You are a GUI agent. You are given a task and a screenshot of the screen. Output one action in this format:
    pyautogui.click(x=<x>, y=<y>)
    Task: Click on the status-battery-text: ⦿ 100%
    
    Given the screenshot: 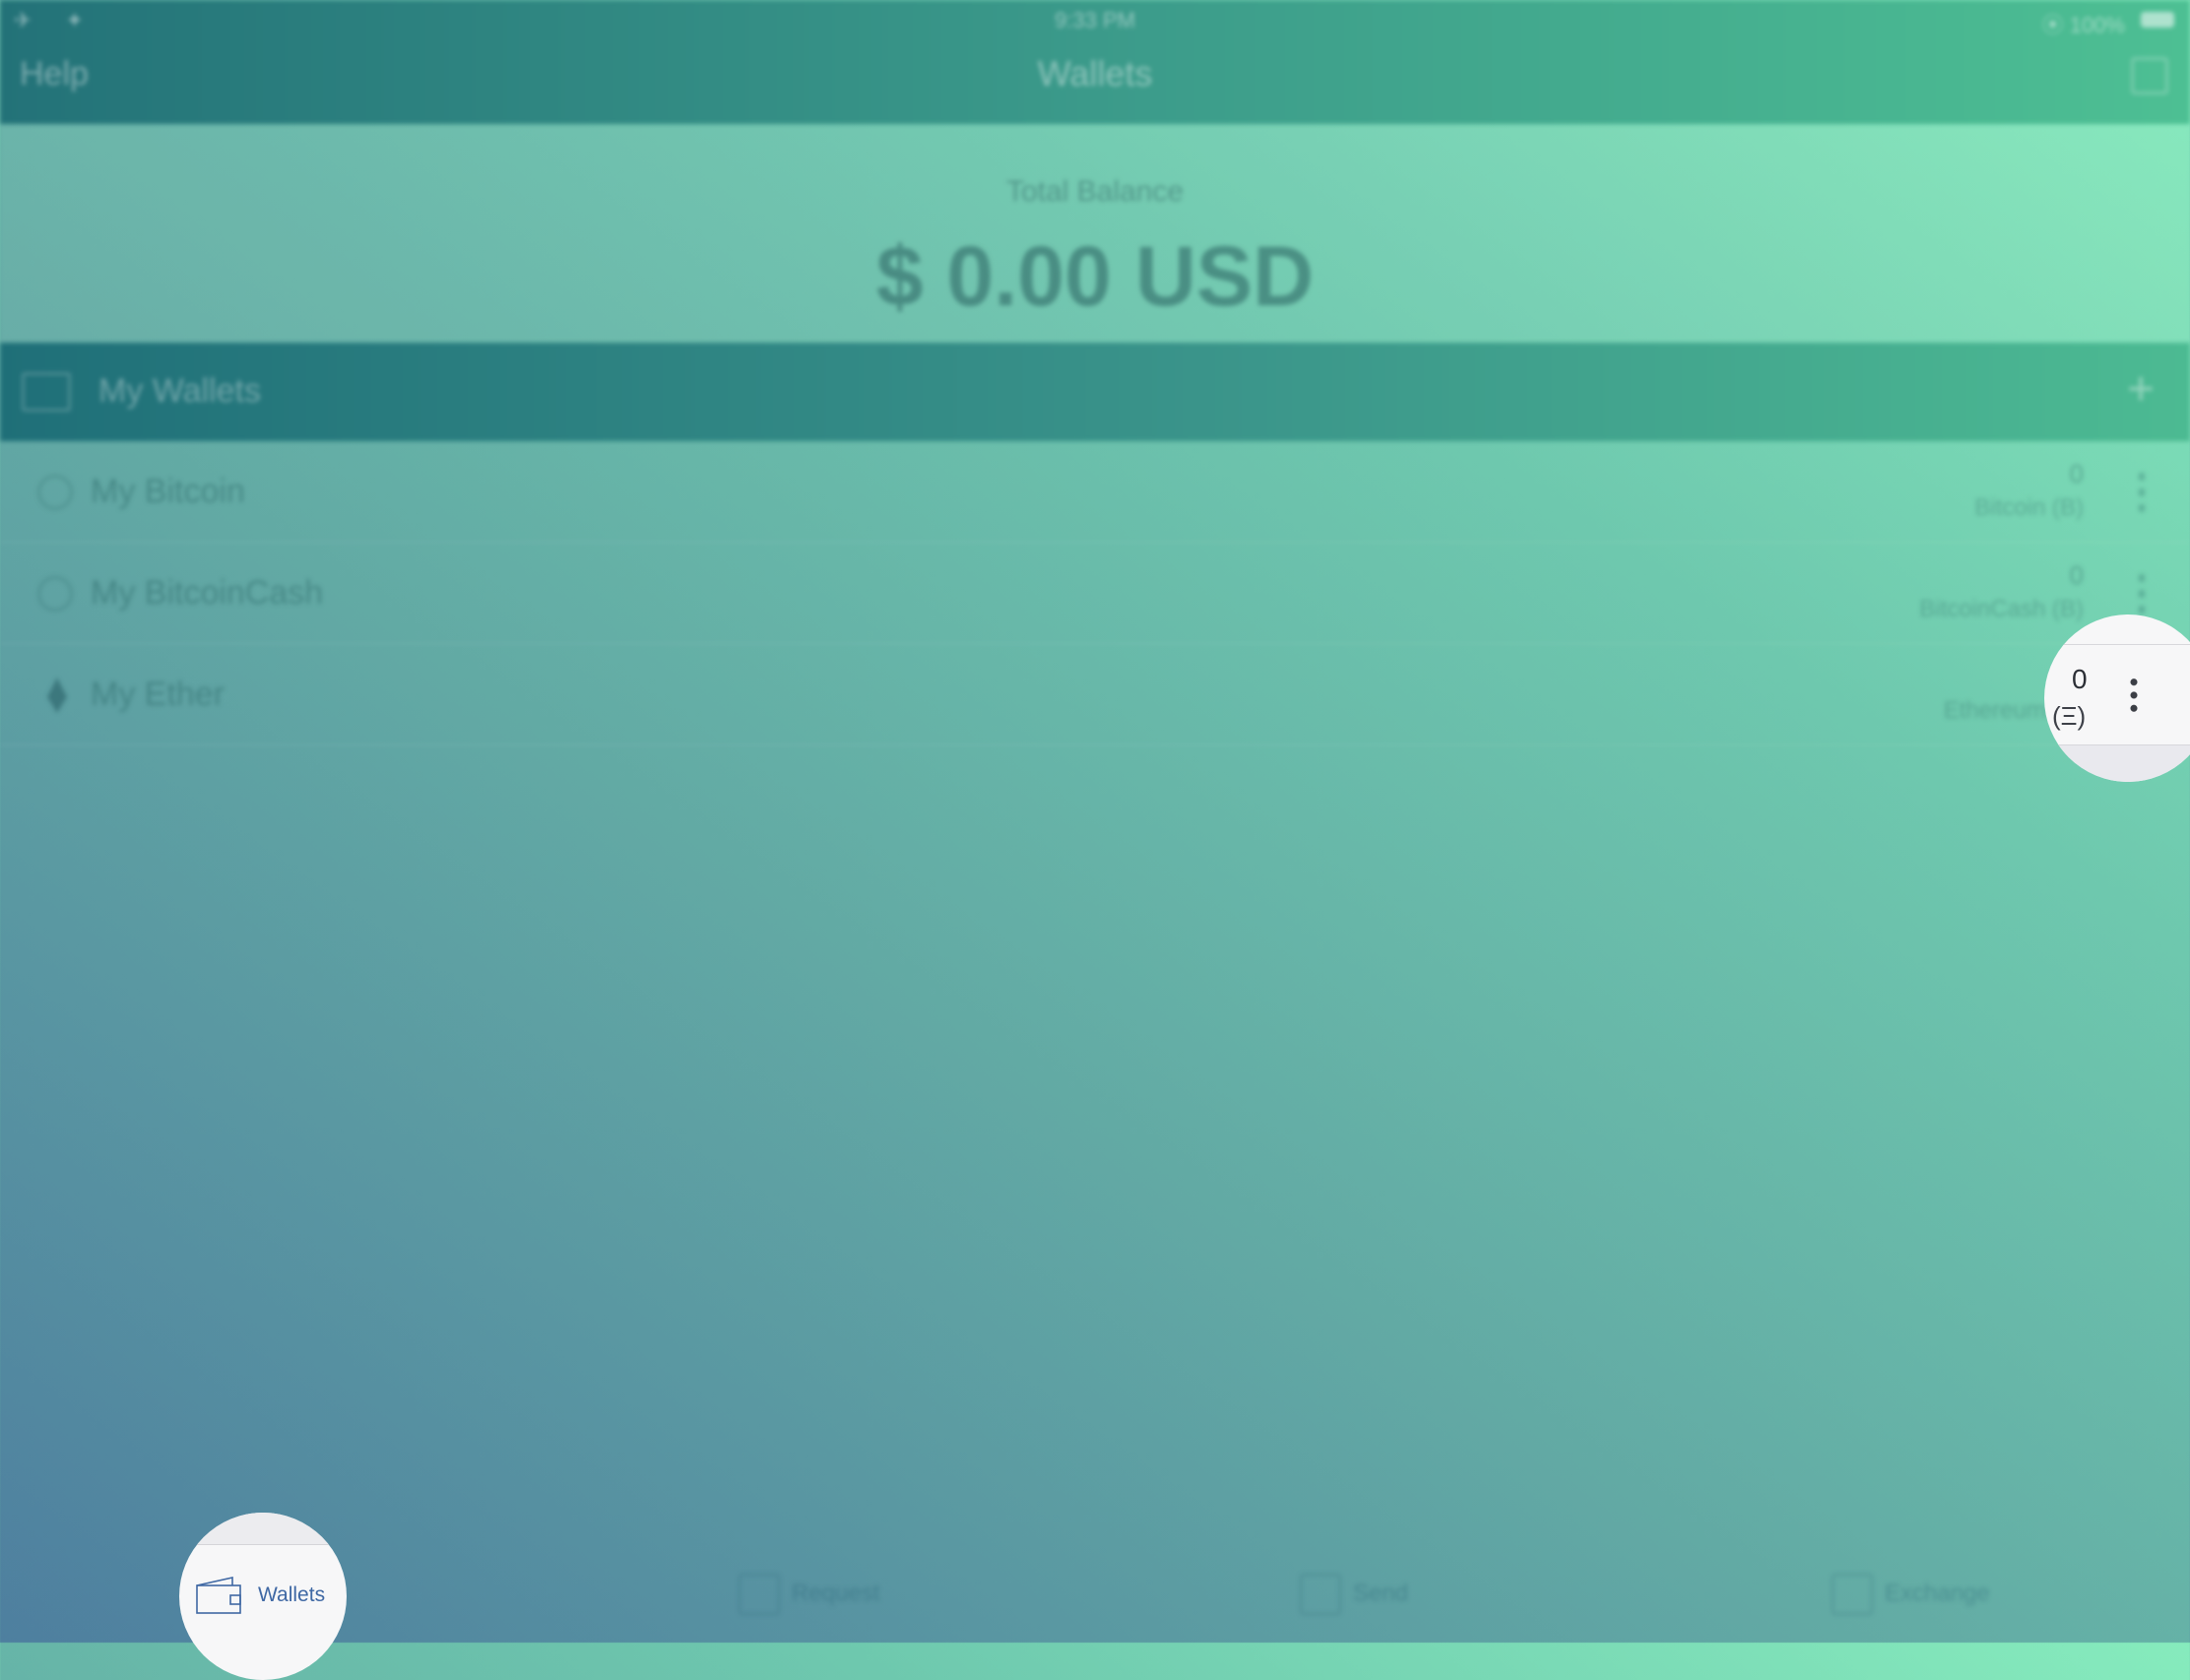 What is the action you would take?
    pyautogui.click(x=2083, y=25)
    